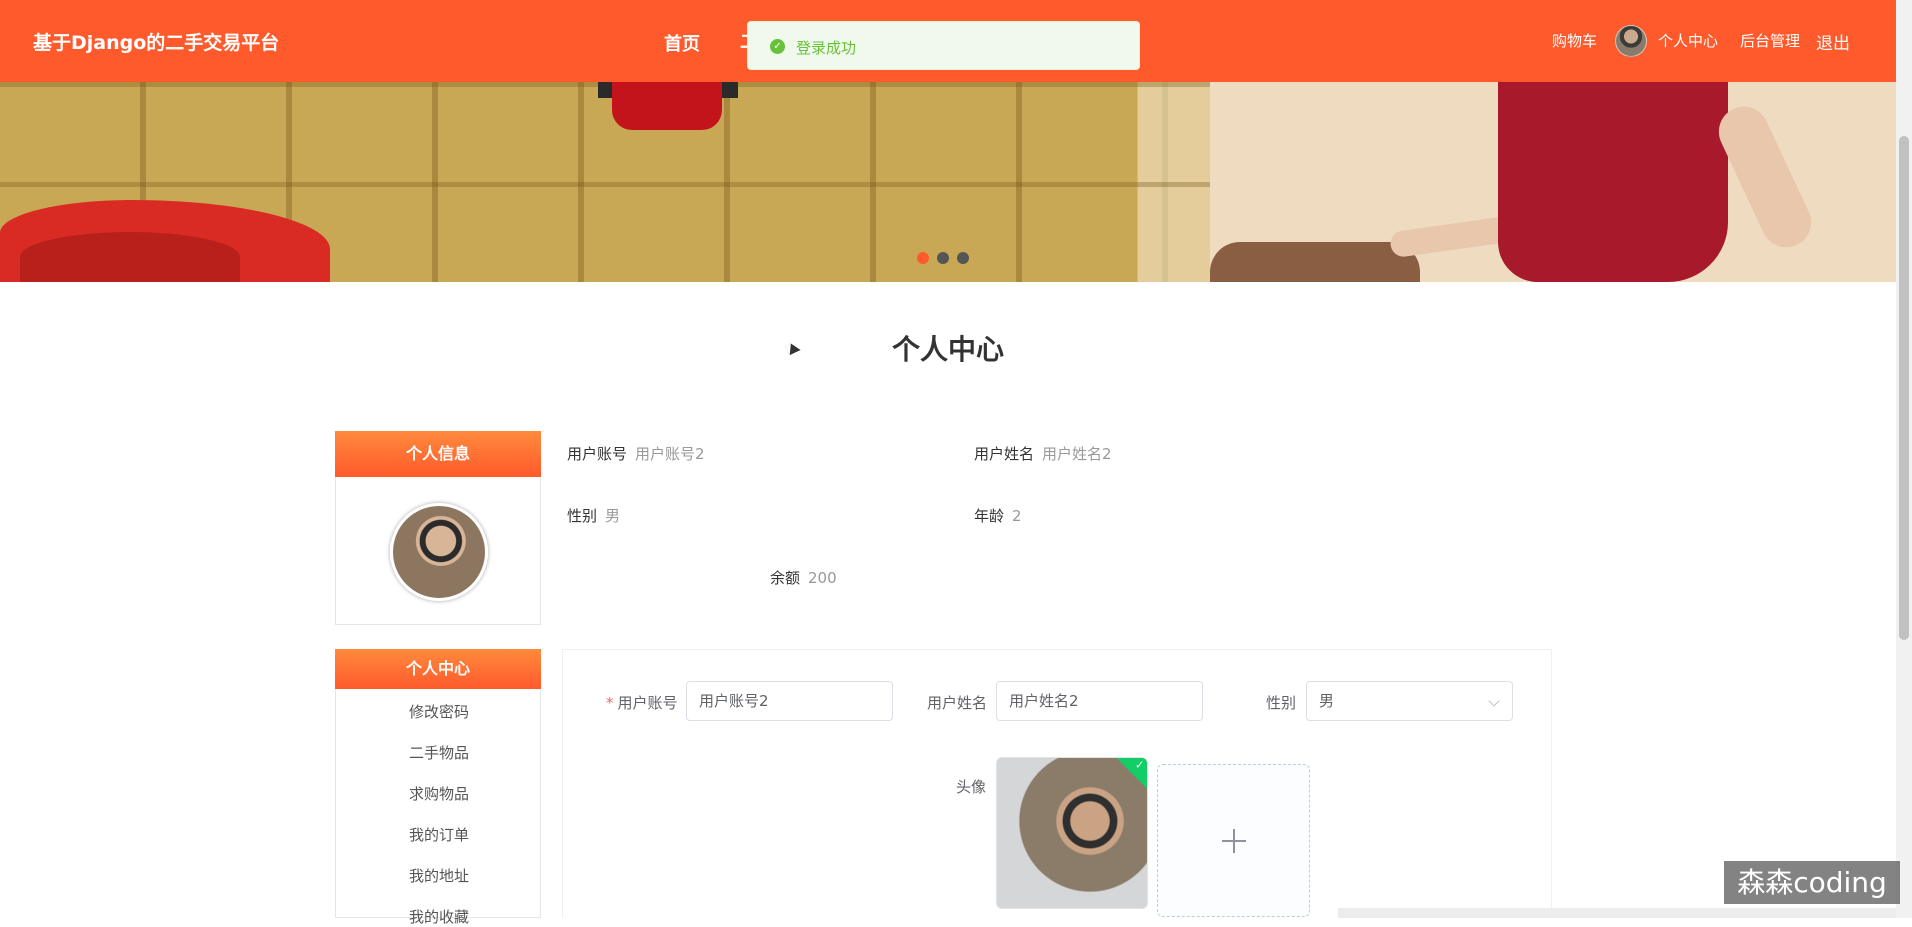 This screenshot has height=927, width=1912. Describe the element at coordinates (1409, 701) in the screenshot. I see `gender-select: 男` at that location.